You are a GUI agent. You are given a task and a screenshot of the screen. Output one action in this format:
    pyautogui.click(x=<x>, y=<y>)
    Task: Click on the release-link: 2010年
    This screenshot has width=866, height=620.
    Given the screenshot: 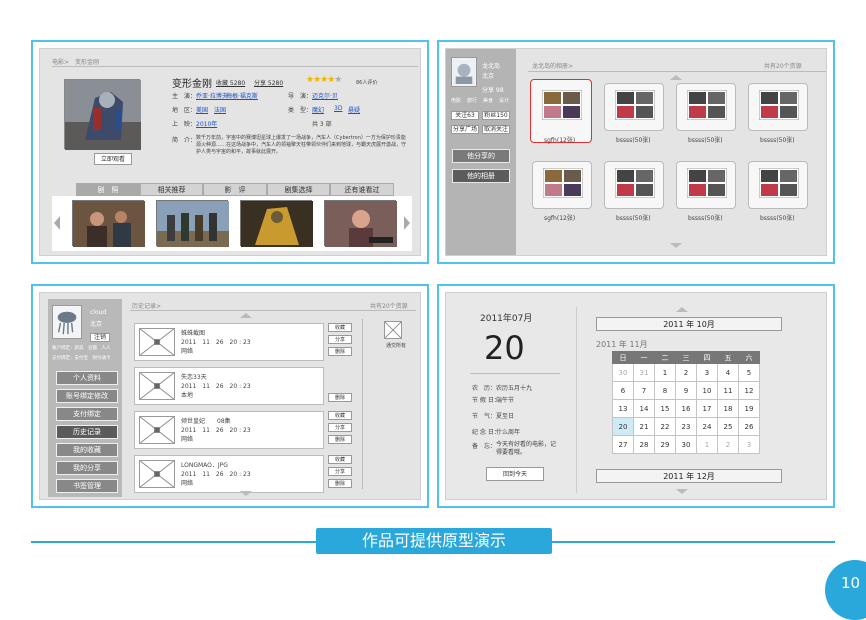 What is the action you would take?
    pyautogui.click(x=206, y=123)
    